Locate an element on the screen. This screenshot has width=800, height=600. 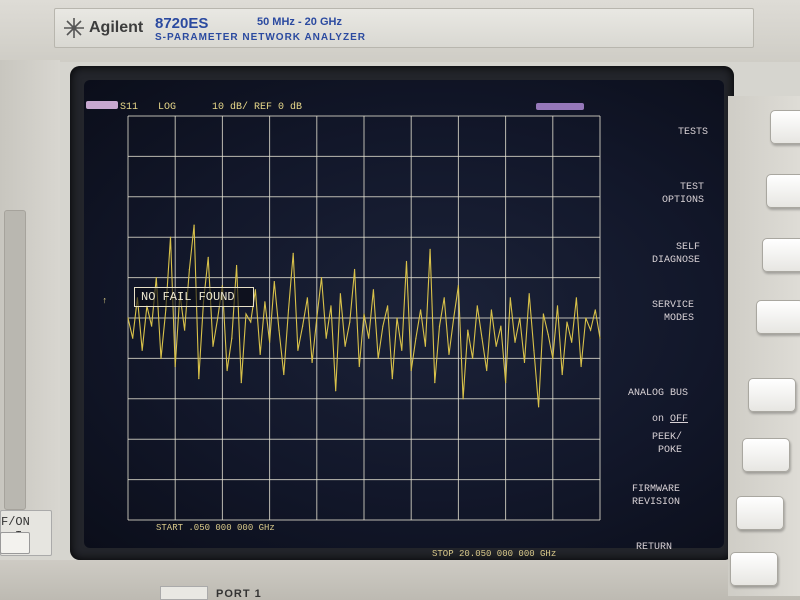
softkey-3-button is located at coordinates (781, 255).